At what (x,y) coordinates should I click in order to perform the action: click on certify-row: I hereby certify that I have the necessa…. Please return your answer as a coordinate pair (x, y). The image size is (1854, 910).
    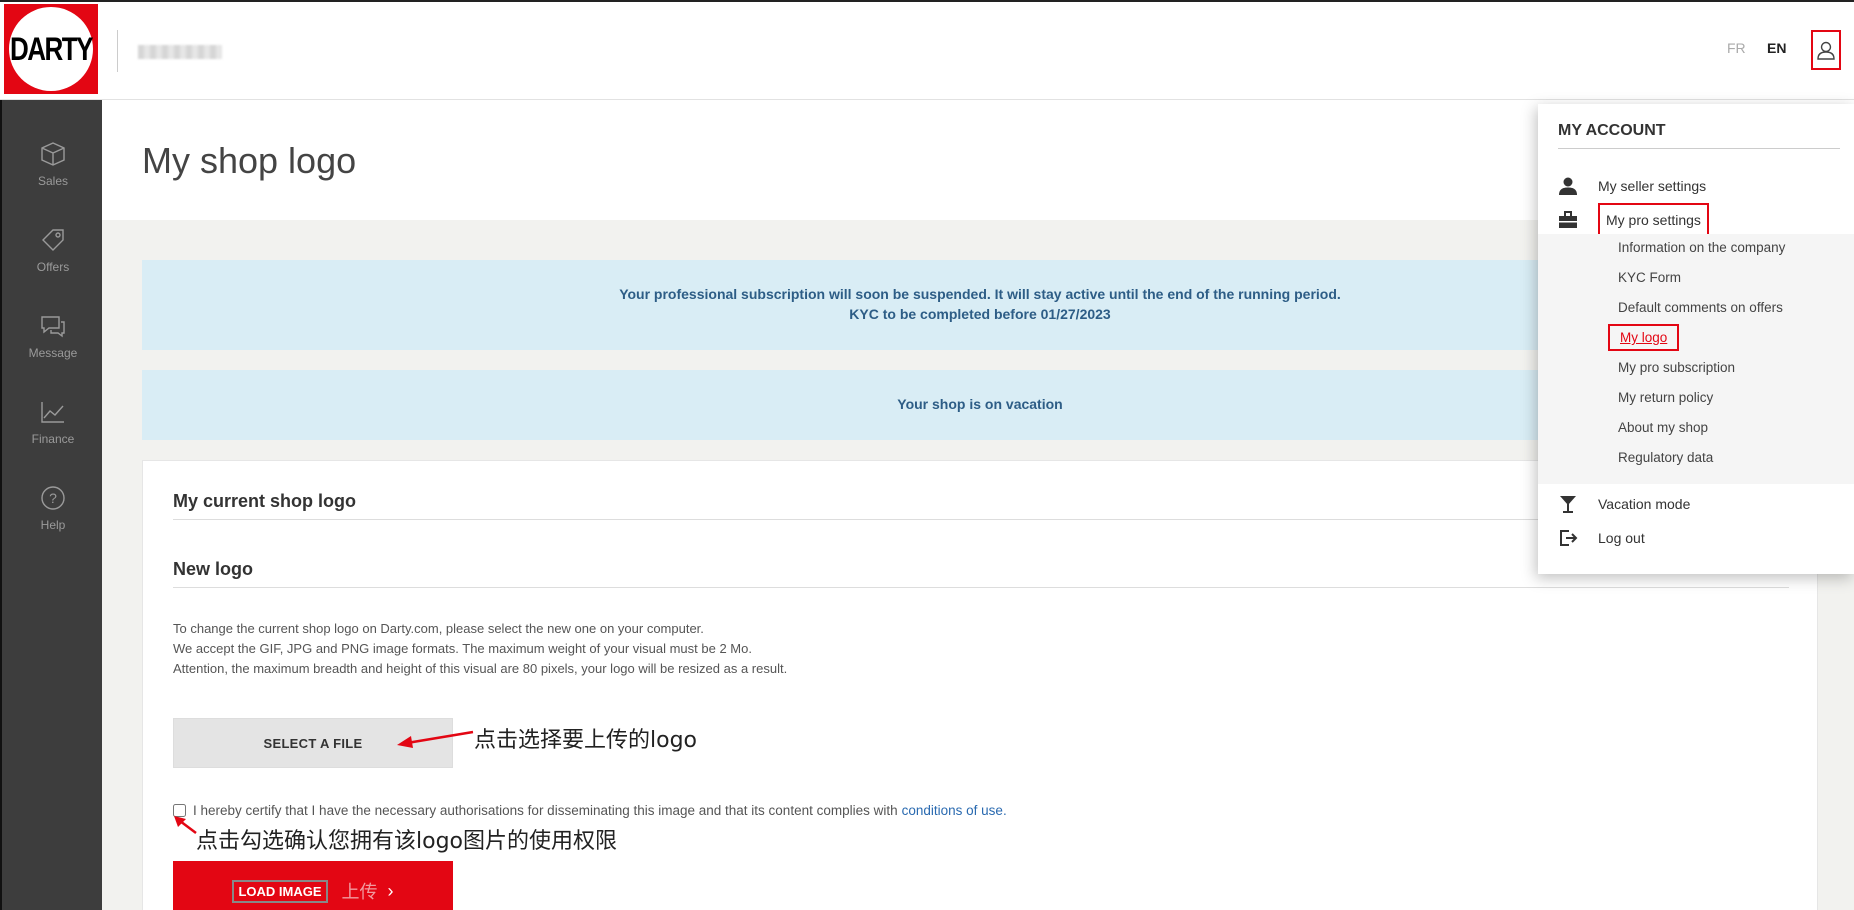
    Looking at the image, I should click on (590, 810).